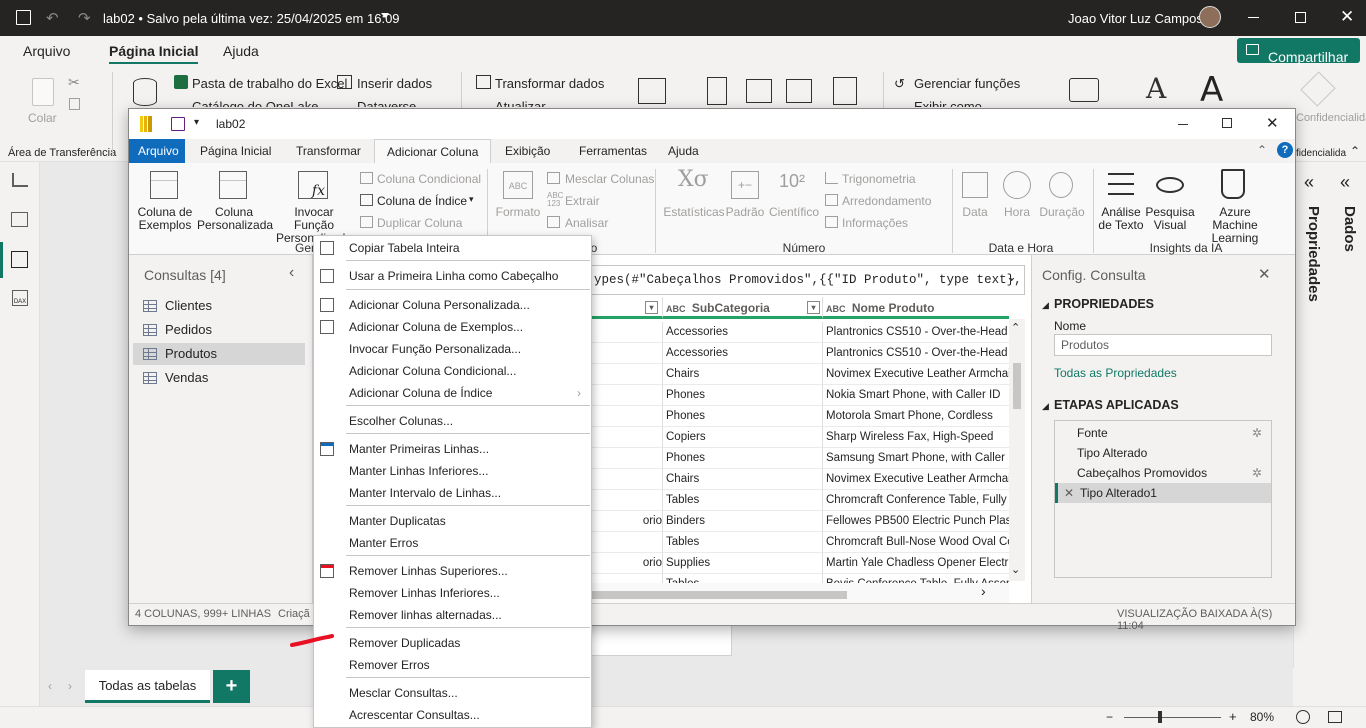 The image size is (1366, 728). What do you see at coordinates (386, 103) in the screenshot?
I see `dataverse-button: Dataverse` at bounding box center [386, 103].